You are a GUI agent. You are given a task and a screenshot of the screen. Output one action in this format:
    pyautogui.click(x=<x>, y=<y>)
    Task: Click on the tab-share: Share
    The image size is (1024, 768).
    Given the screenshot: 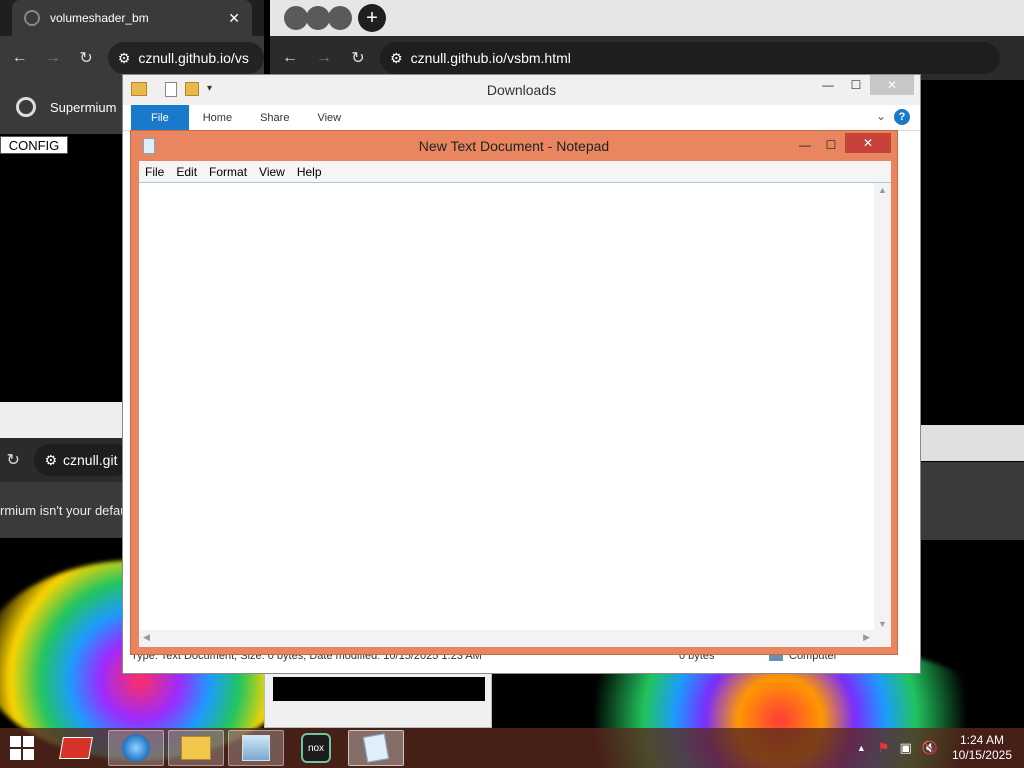 What is the action you would take?
    pyautogui.click(x=274, y=117)
    